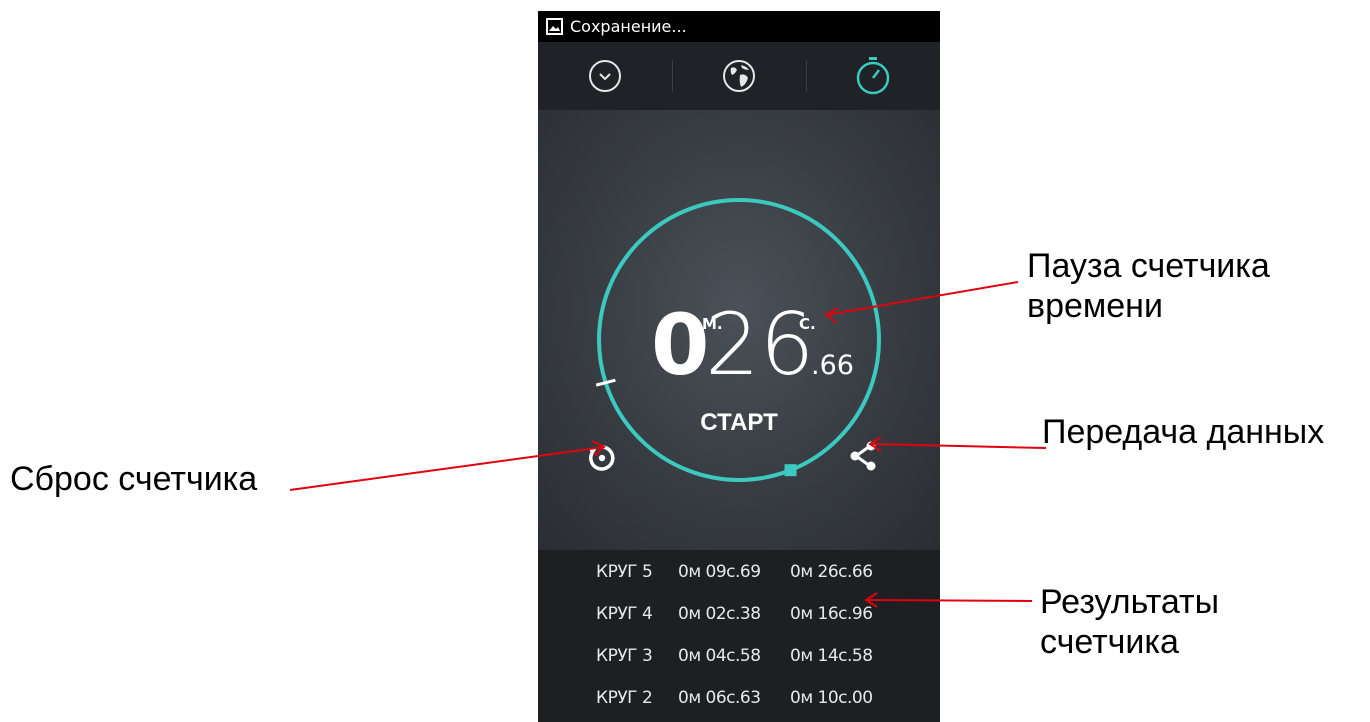  I want to click on arrowhead-icon, so click(831, 315).